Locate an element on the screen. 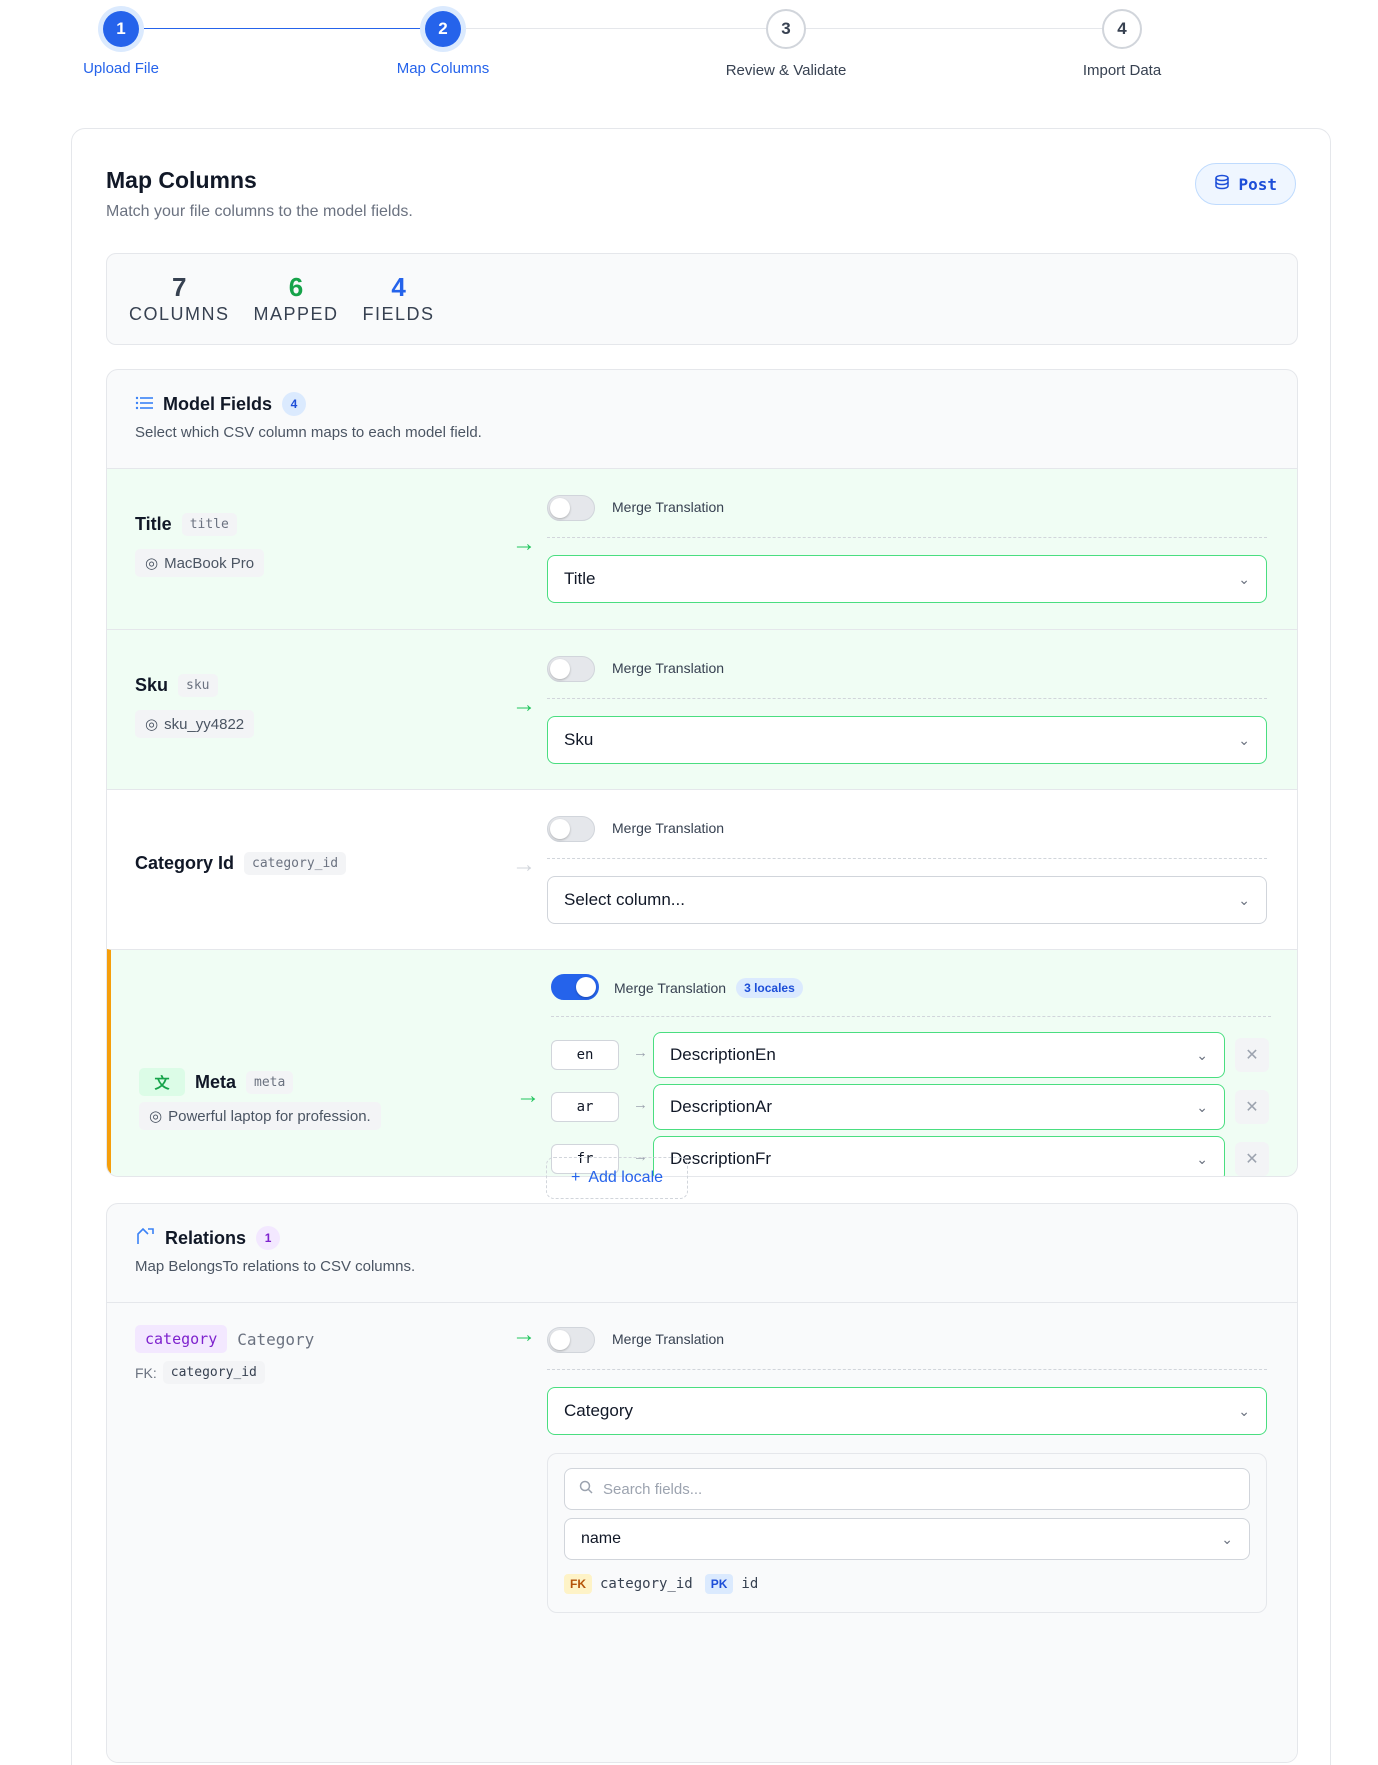  field-key: sku is located at coordinates (198, 685).